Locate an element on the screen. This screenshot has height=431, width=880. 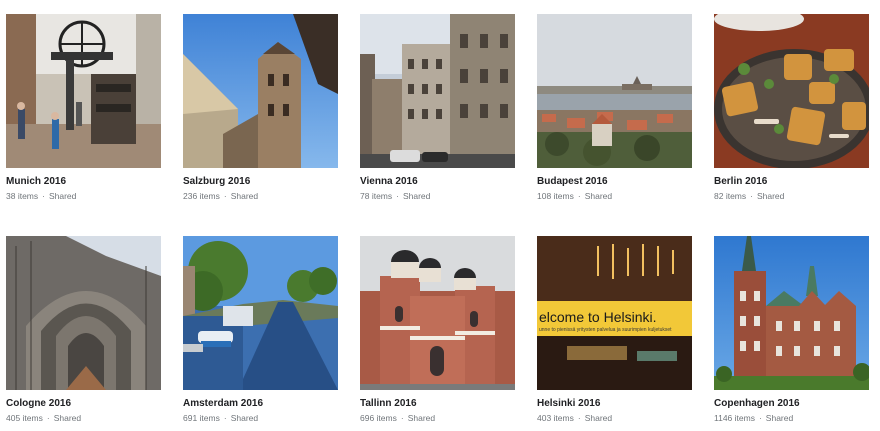
album-meta: 236 items · Shared is located at coordinates (260, 196).